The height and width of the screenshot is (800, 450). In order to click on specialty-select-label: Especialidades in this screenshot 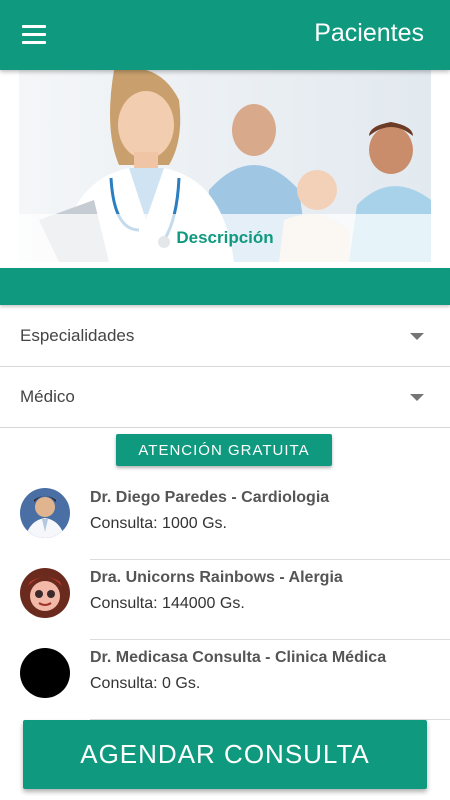, I will do `click(77, 335)`.